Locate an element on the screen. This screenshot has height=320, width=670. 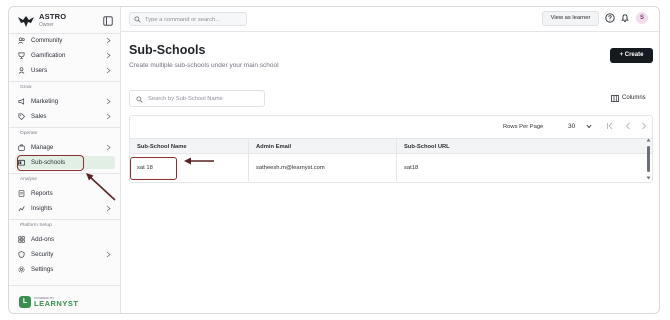
eagle-logo-icon is located at coordinates (26, 21).